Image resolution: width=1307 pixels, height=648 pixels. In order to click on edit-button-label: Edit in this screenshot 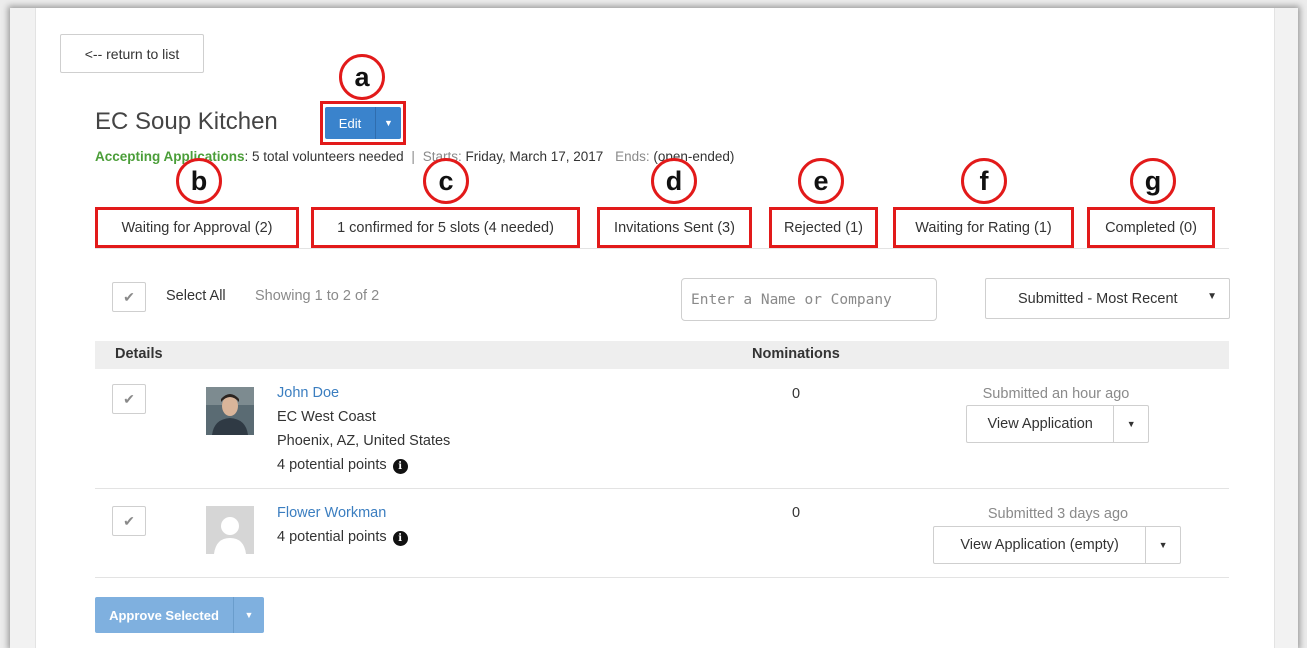, I will do `click(350, 123)`.